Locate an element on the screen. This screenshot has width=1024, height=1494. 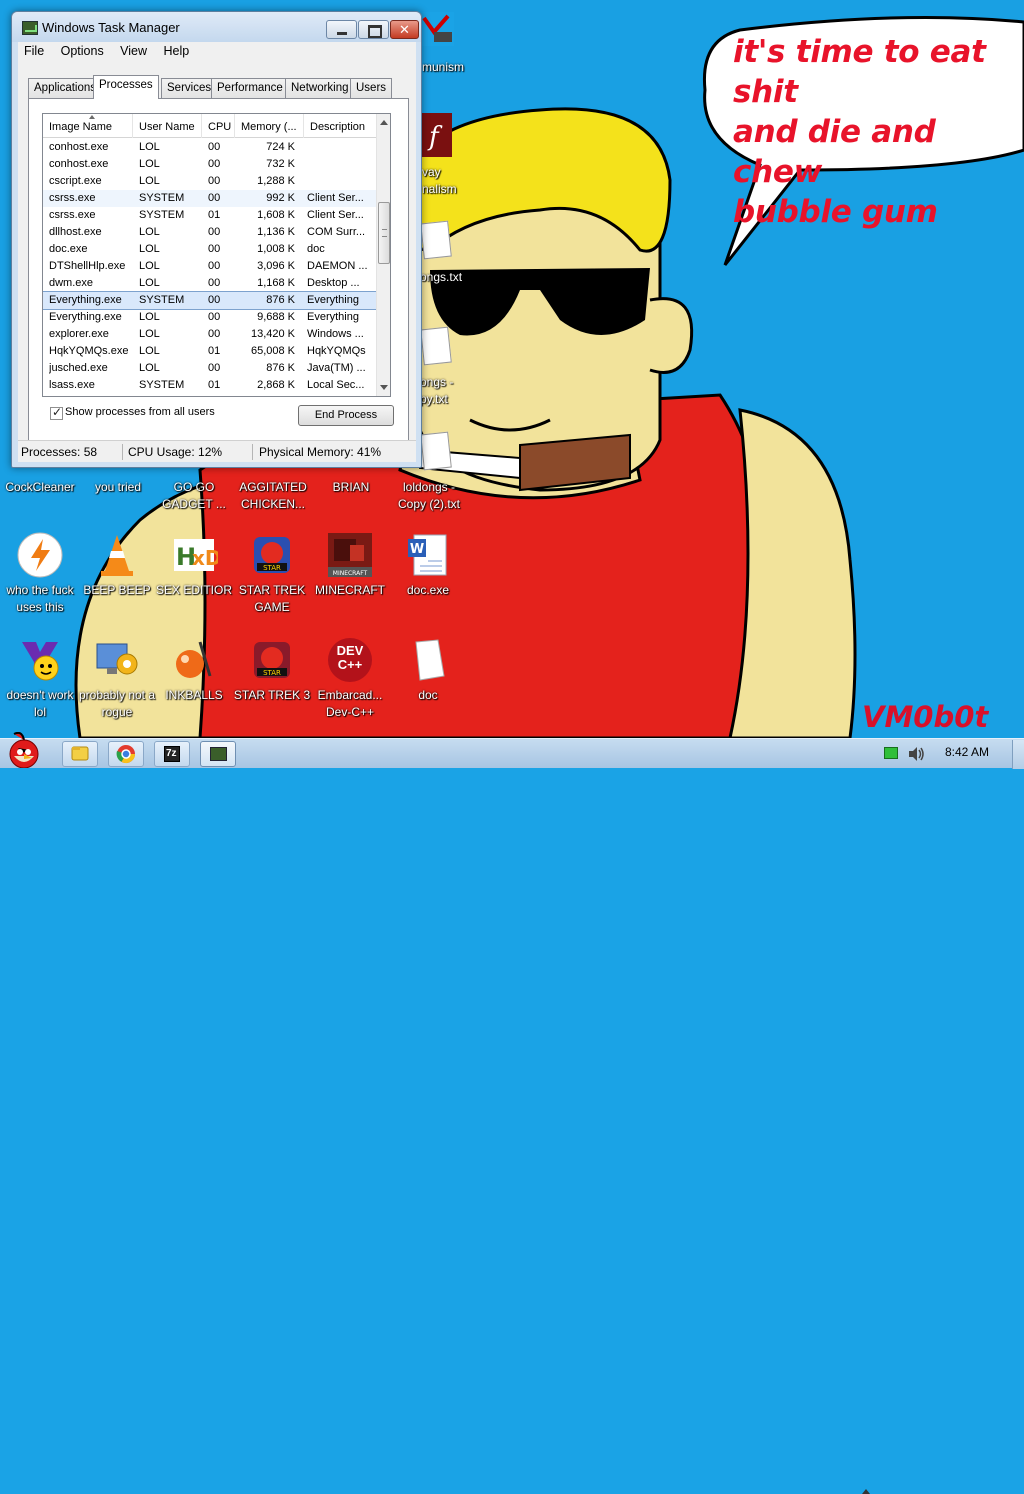
end-process-button: End Process is located at coordinates (346, 415).